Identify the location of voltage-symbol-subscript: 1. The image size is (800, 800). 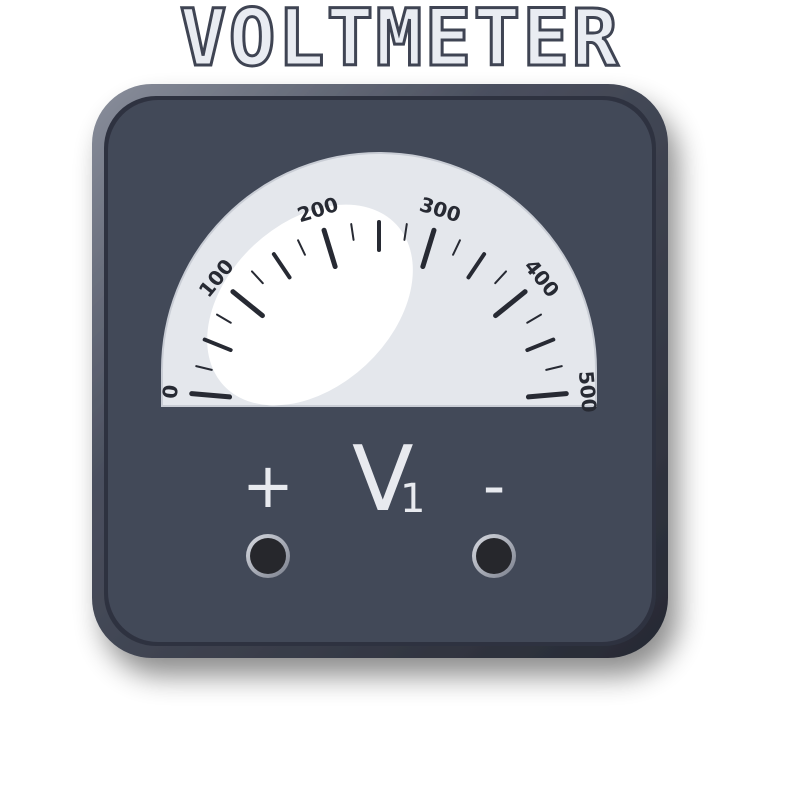
(413, 499).